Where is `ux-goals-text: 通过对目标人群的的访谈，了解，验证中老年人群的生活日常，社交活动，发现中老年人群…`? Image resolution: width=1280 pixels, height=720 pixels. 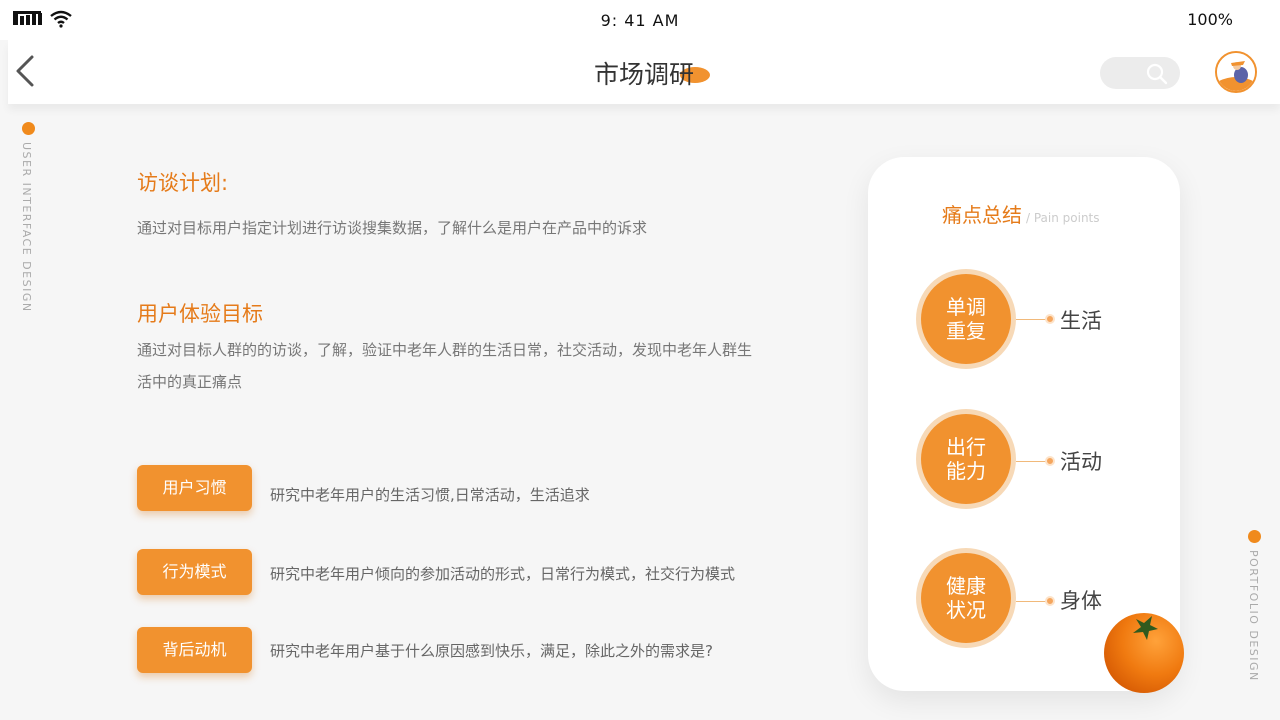
ux-goals-text: 通过对目标人群的的访谈，了解，验证中老年人群的生活日常，社交活动，发现中老年人群… is located at coordinates (445, 366).